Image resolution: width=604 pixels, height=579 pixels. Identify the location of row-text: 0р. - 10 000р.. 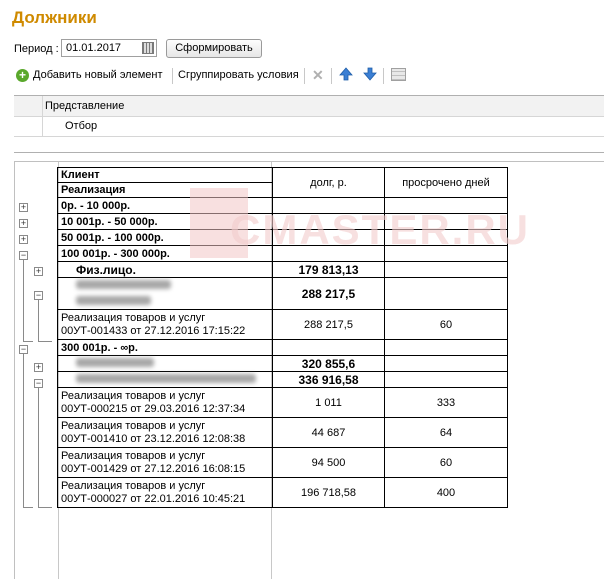
(165, 205).